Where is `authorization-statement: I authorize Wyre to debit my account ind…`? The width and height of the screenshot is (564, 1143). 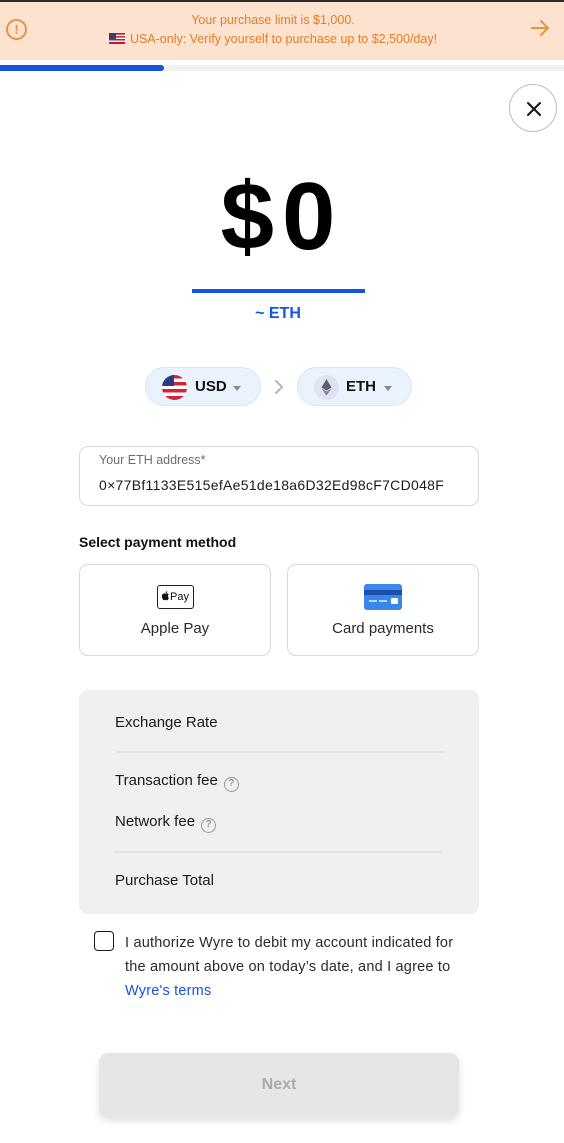
authorization-statement: I authorize Wyre to debit my account ind… is located at coordinates (289, 955).